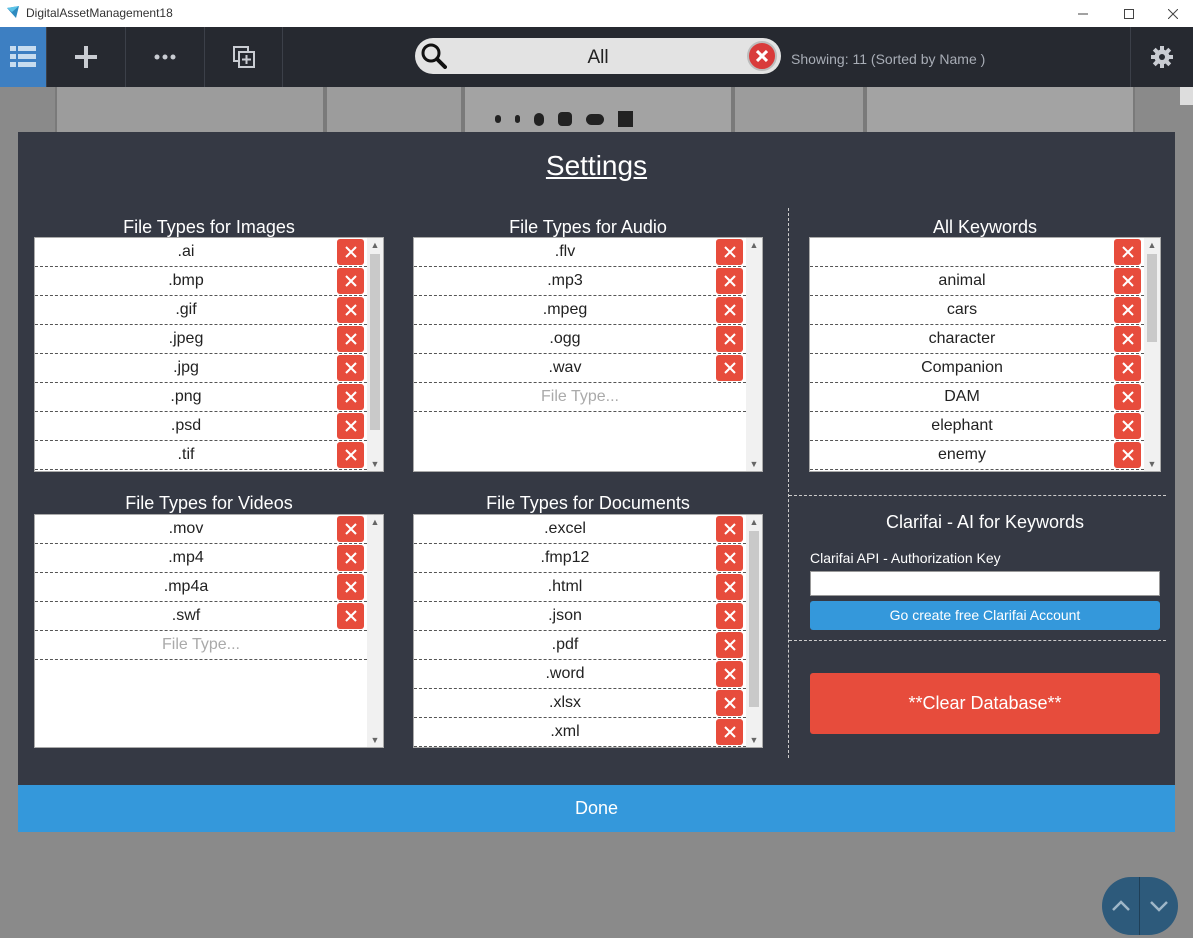  What do you see at coordinates (977, 368) in the screenshot?
I see `list-item: Companion` at bounding box center [977, 368].